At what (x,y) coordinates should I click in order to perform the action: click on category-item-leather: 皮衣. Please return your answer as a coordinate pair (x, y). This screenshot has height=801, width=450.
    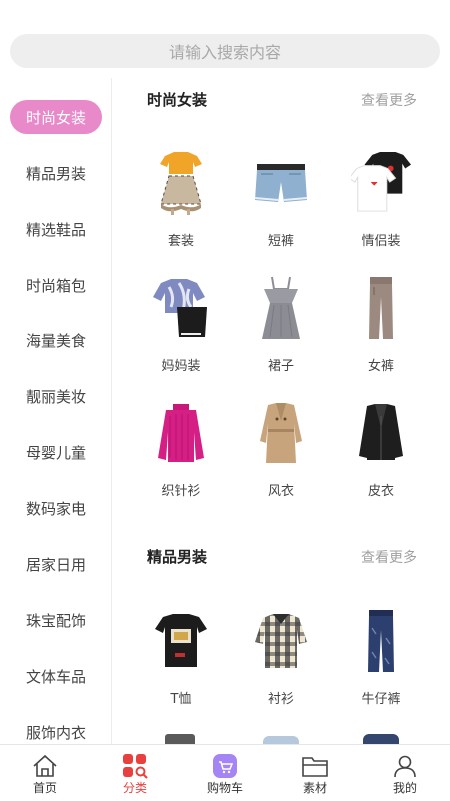
    Looking at the image, I should click on (381, 448).